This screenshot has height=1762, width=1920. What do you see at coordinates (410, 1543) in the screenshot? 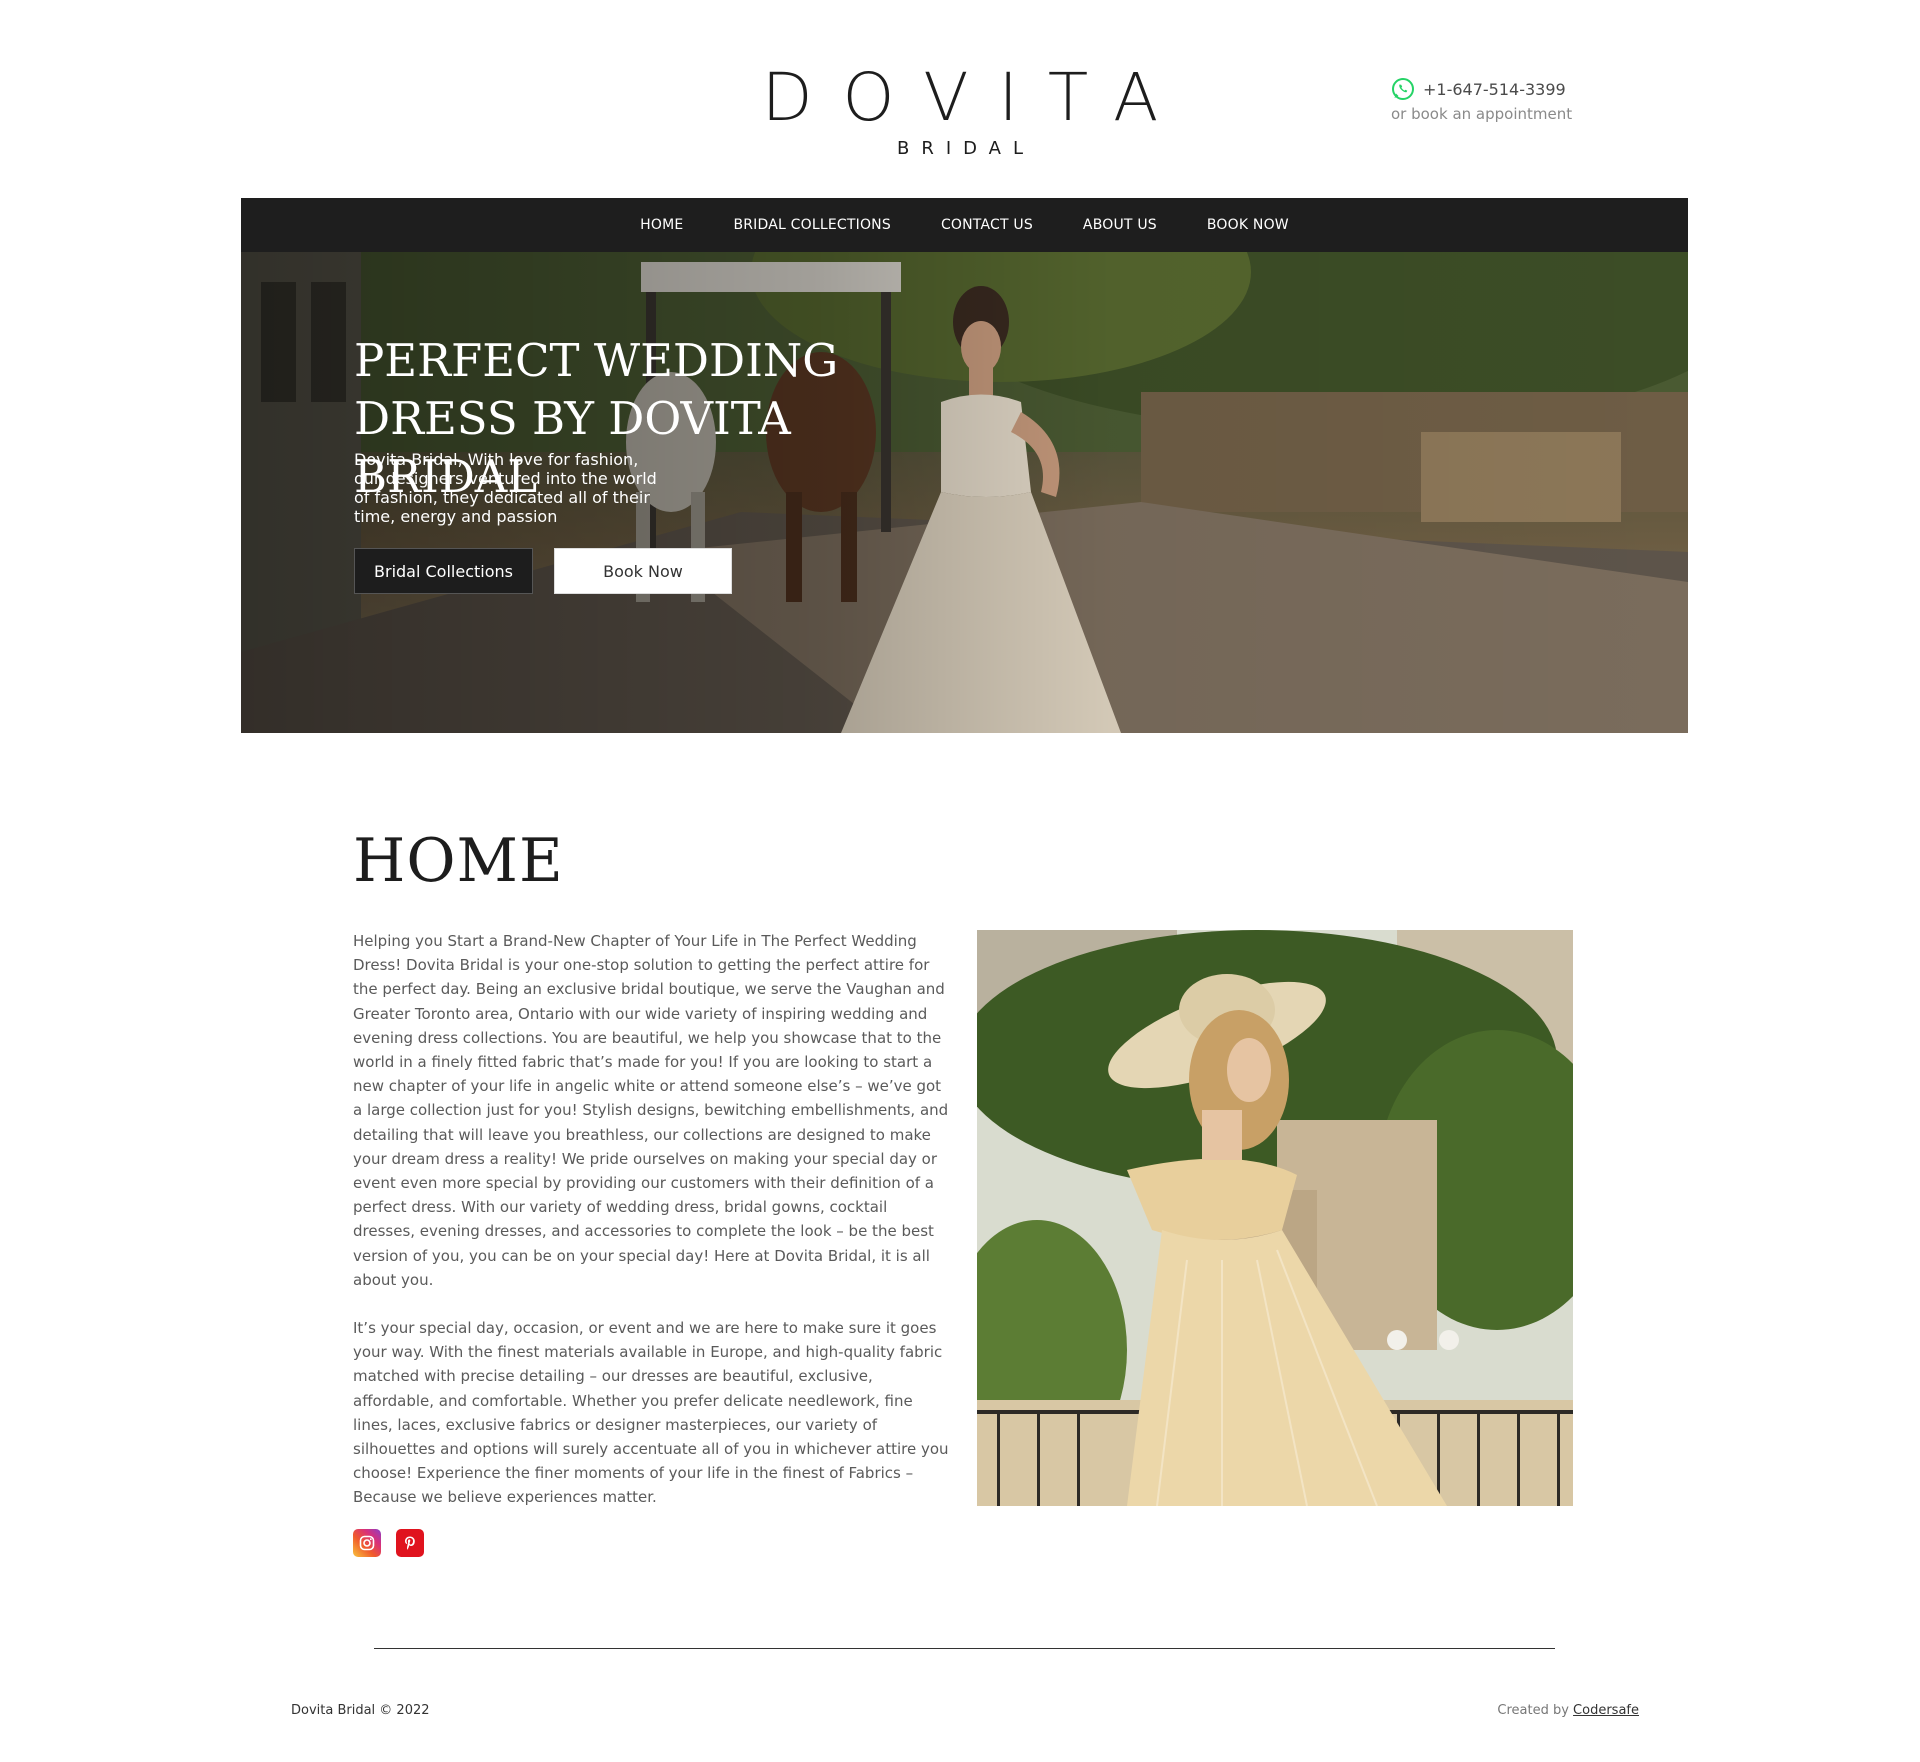
I see `pinterest-icon` at bounding box center [410, 1543].